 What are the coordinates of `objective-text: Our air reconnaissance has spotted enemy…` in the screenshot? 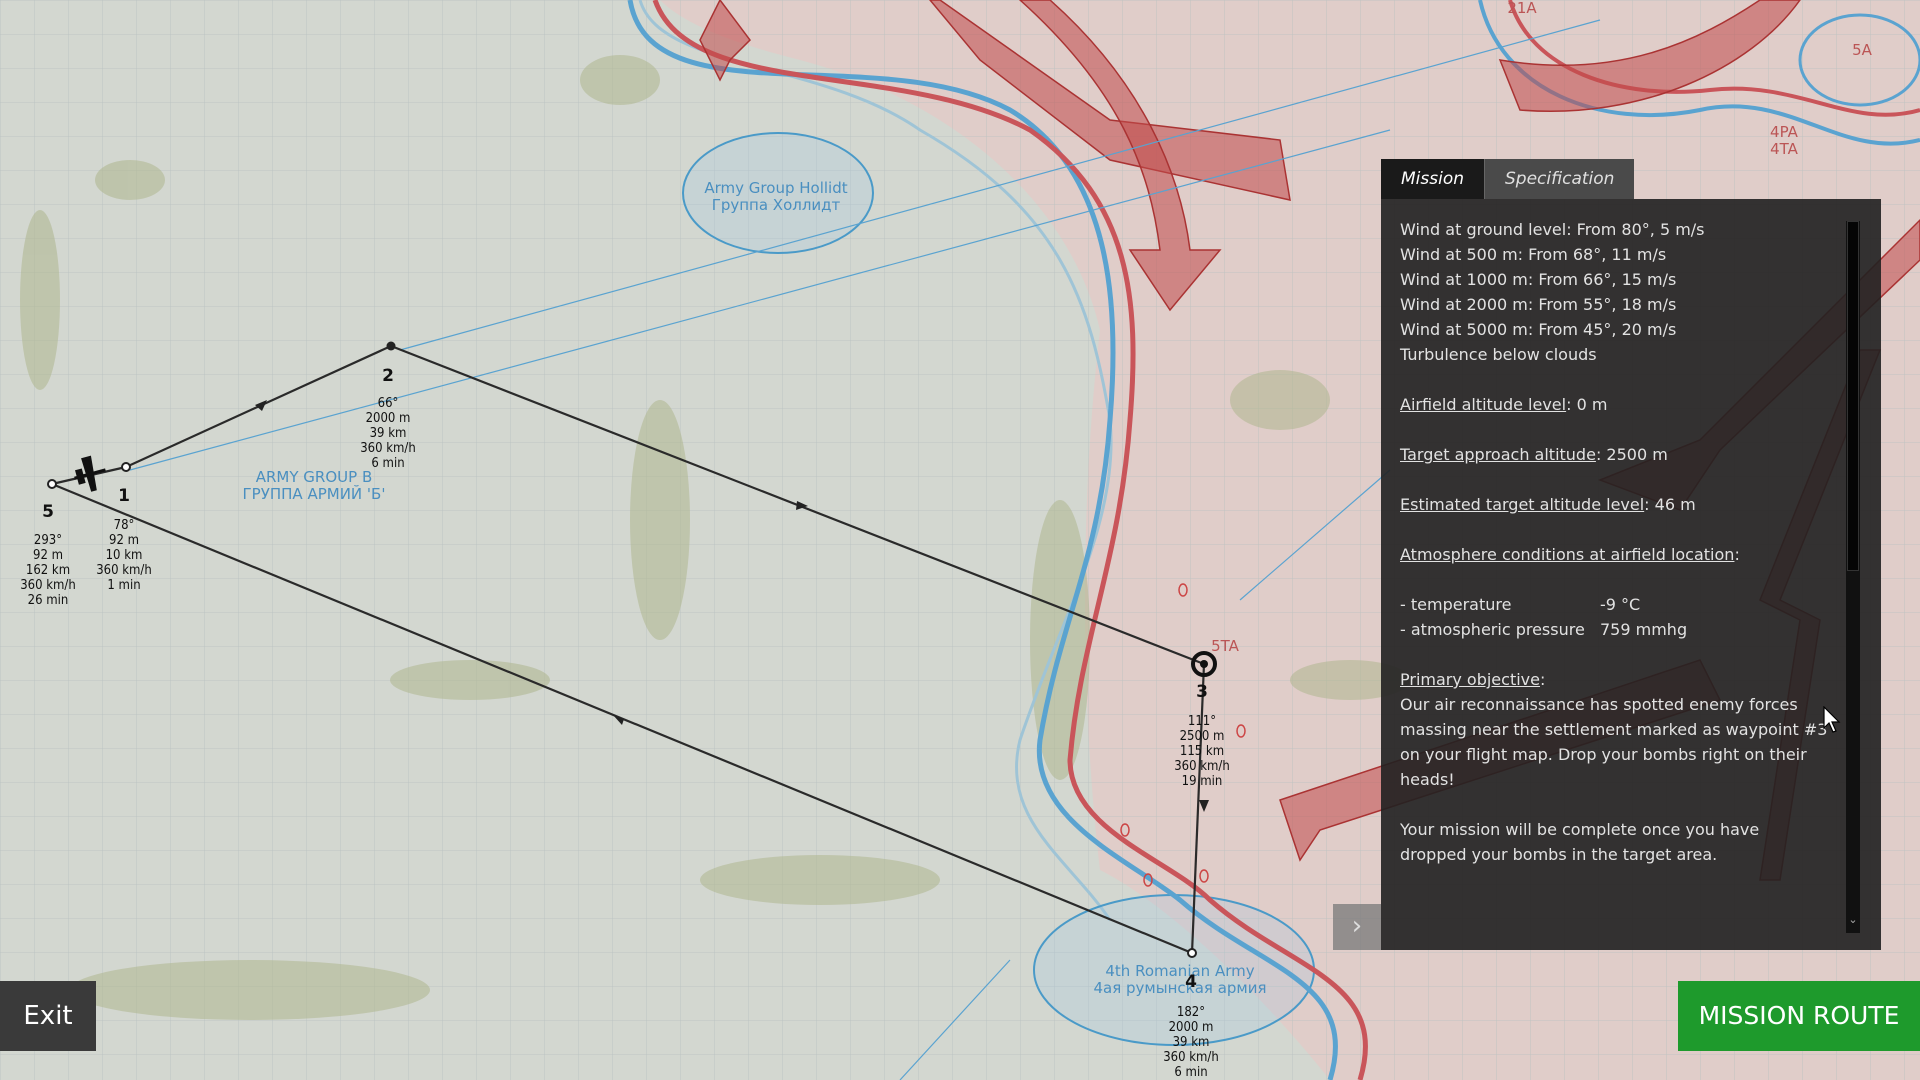 It's located at (1614, 742).